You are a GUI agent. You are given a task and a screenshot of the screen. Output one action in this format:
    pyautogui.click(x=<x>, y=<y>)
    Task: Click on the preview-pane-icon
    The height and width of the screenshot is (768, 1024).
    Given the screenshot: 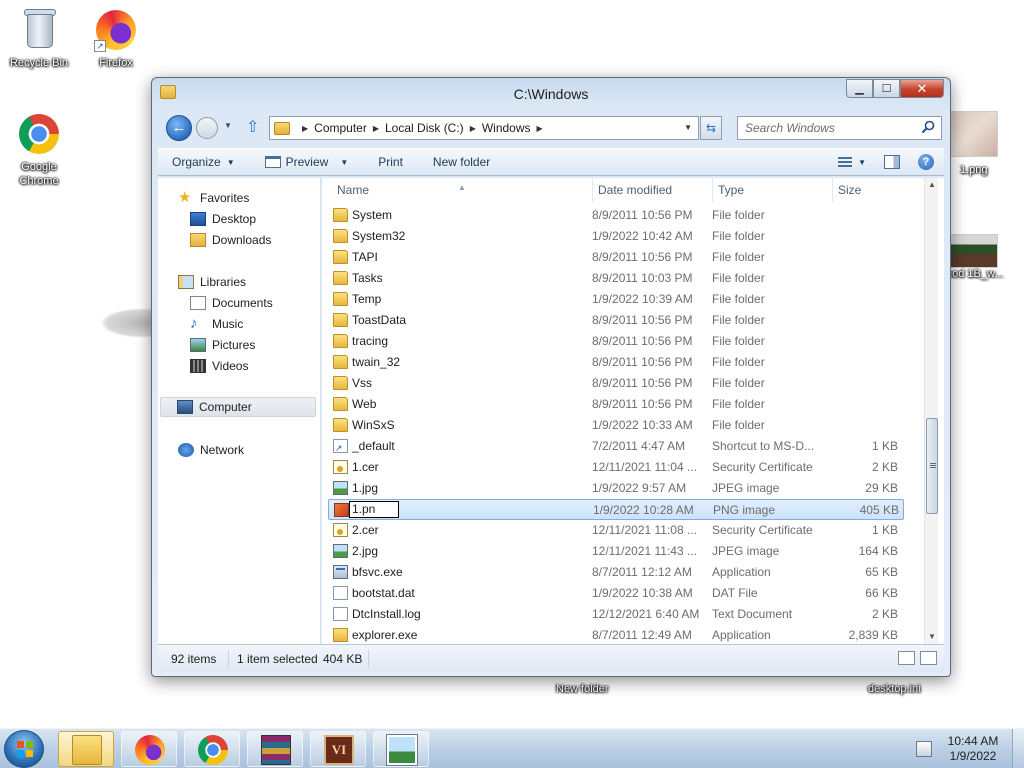 What is the action you would take?
    pyautogui.click(x=892, y=162)
    